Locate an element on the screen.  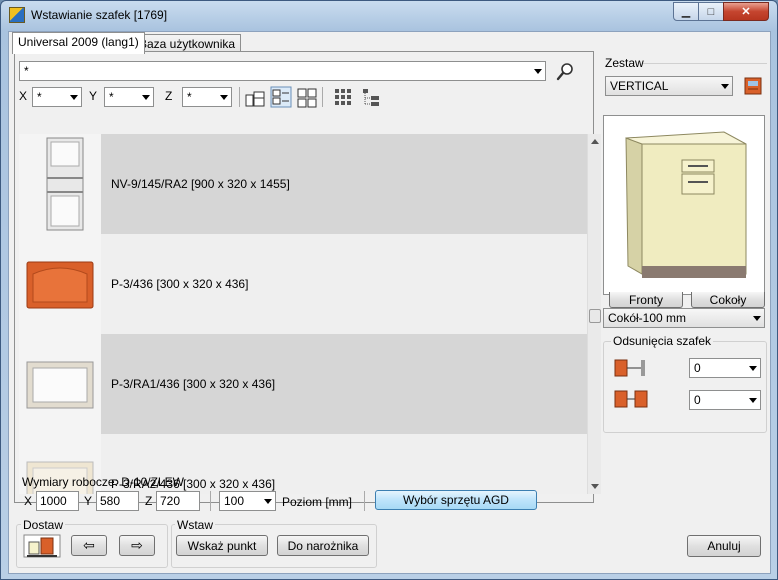
cancel-button: Anuluj is located at coordinates (724, 546).